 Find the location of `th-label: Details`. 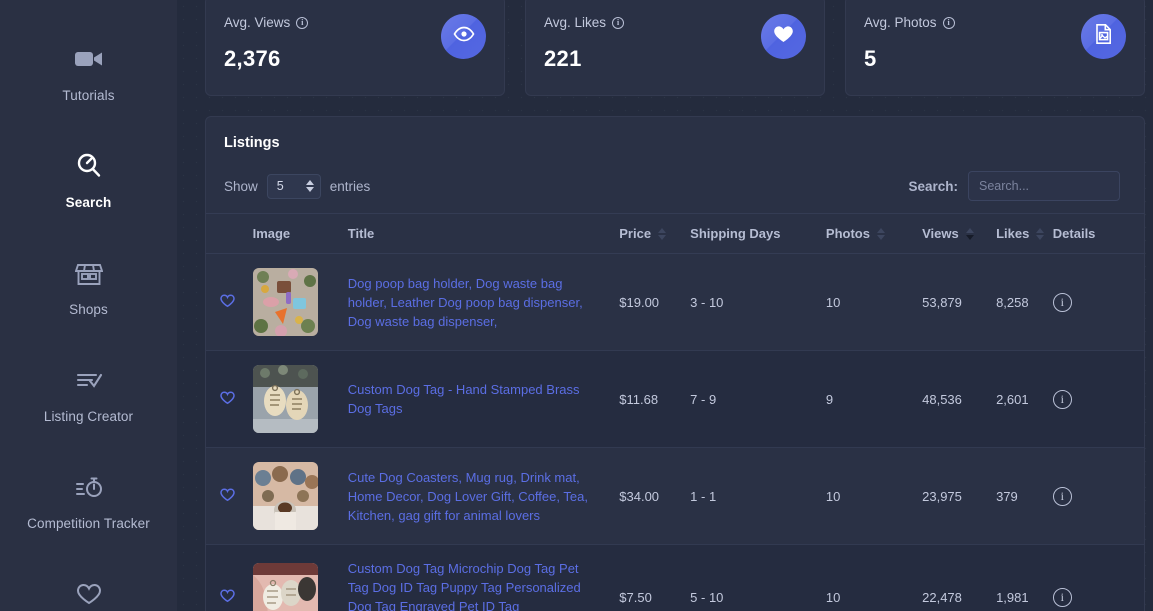

th-label: Details is located at coordinates (1074, 233).